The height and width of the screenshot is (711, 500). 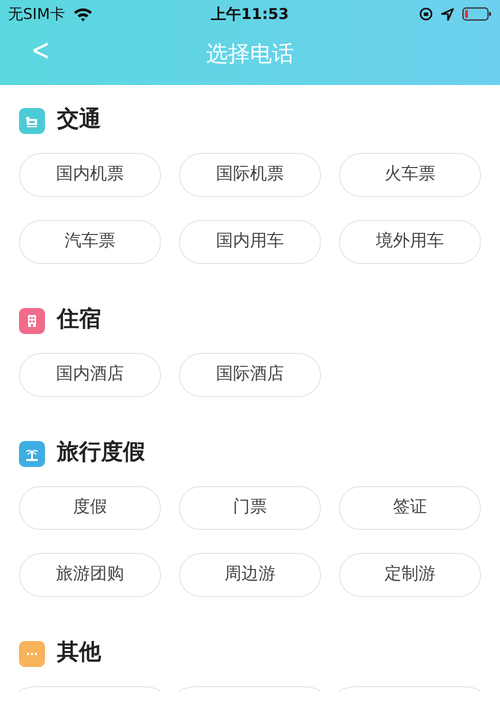 I want to click on option-button: 国内酒店, so click(x=90, y=375).